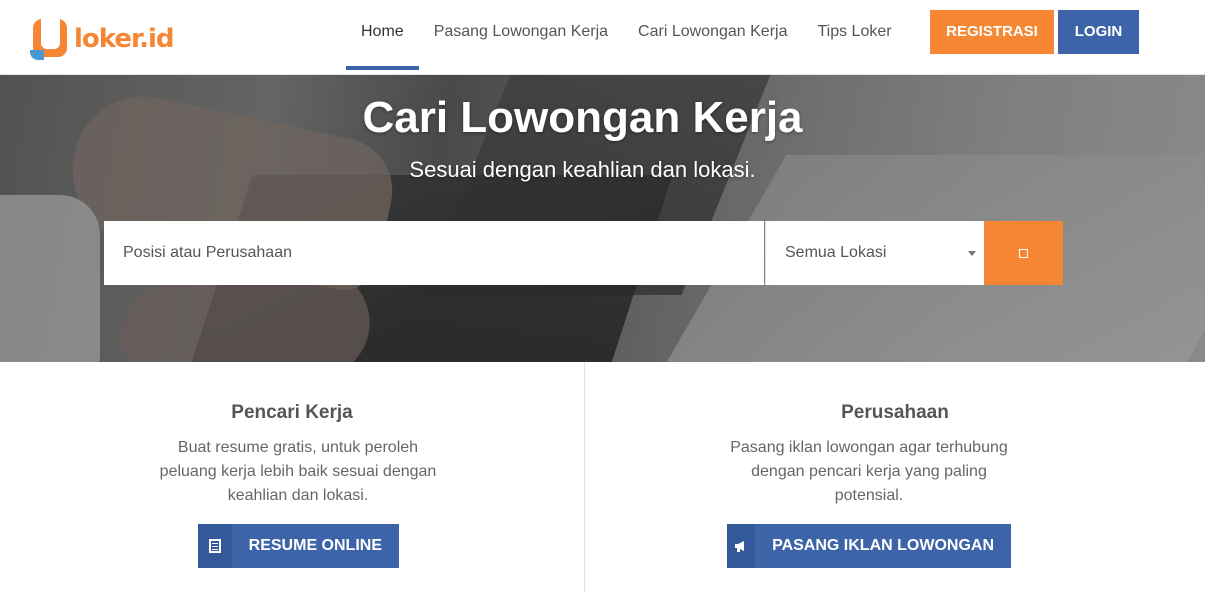 This screenshot has width=1205, height=592. I want to click on company-title: Perusahaan, so click(895, 412).